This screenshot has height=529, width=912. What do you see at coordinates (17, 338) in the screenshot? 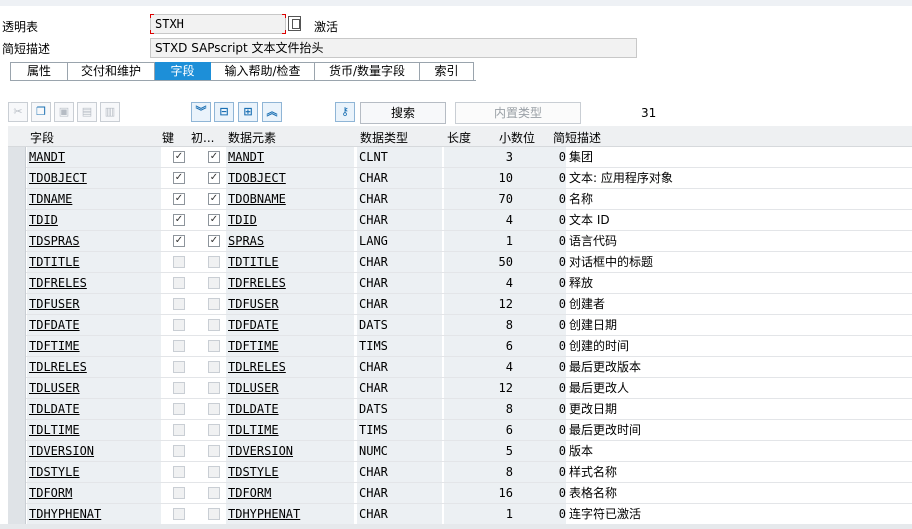
I see `row-selector-column` at bounding box center [17, 338].